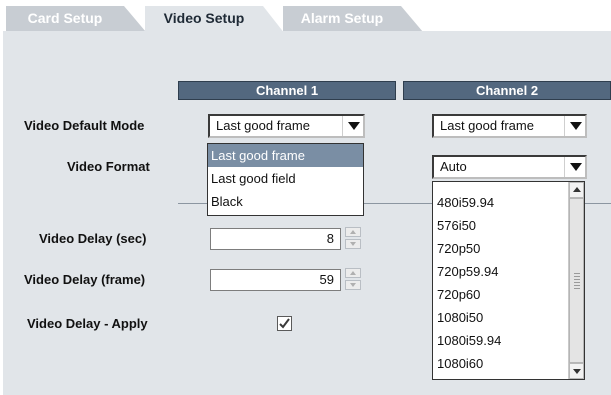 The width and height of the screenshot is (611, 395). What do you see at coordinates (497, 183) in the screenshot?
I see `list-item-partial` at bounding box center [497, 183].